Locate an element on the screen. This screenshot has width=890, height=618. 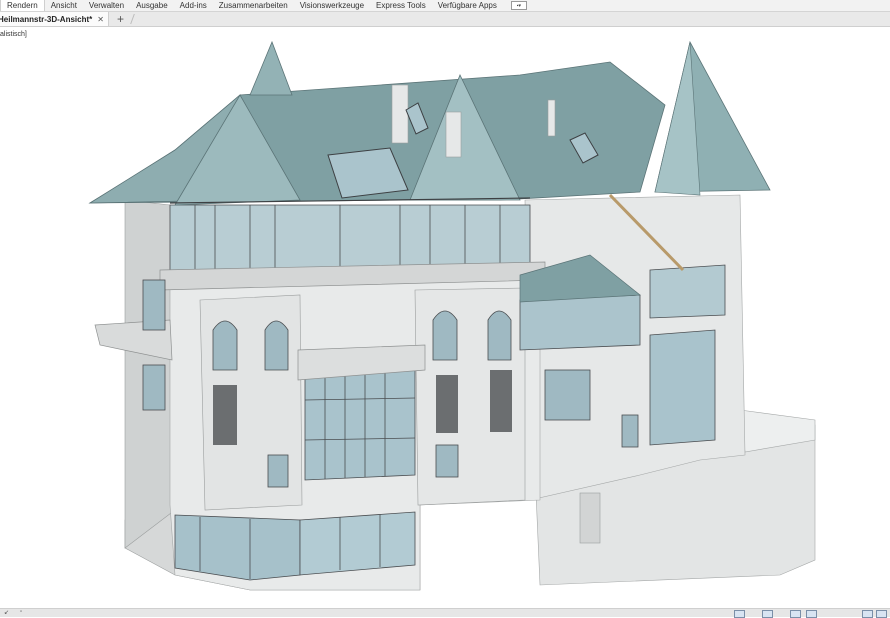
document-tab-bar: Heilmannstr-3D-Ansicht* ✕ + is located at coordinates (445, 19).